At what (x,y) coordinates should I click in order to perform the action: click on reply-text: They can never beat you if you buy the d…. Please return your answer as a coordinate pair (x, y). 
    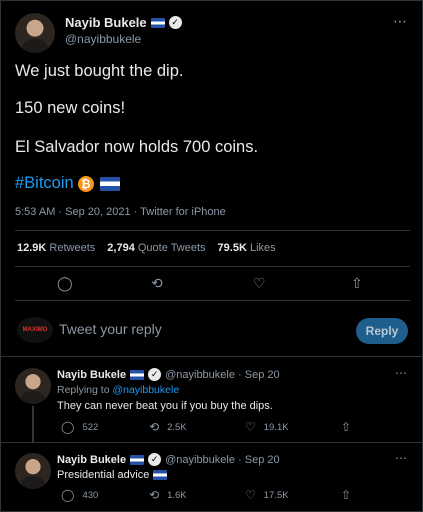
    Looking at the image, I should click on (165, 406).